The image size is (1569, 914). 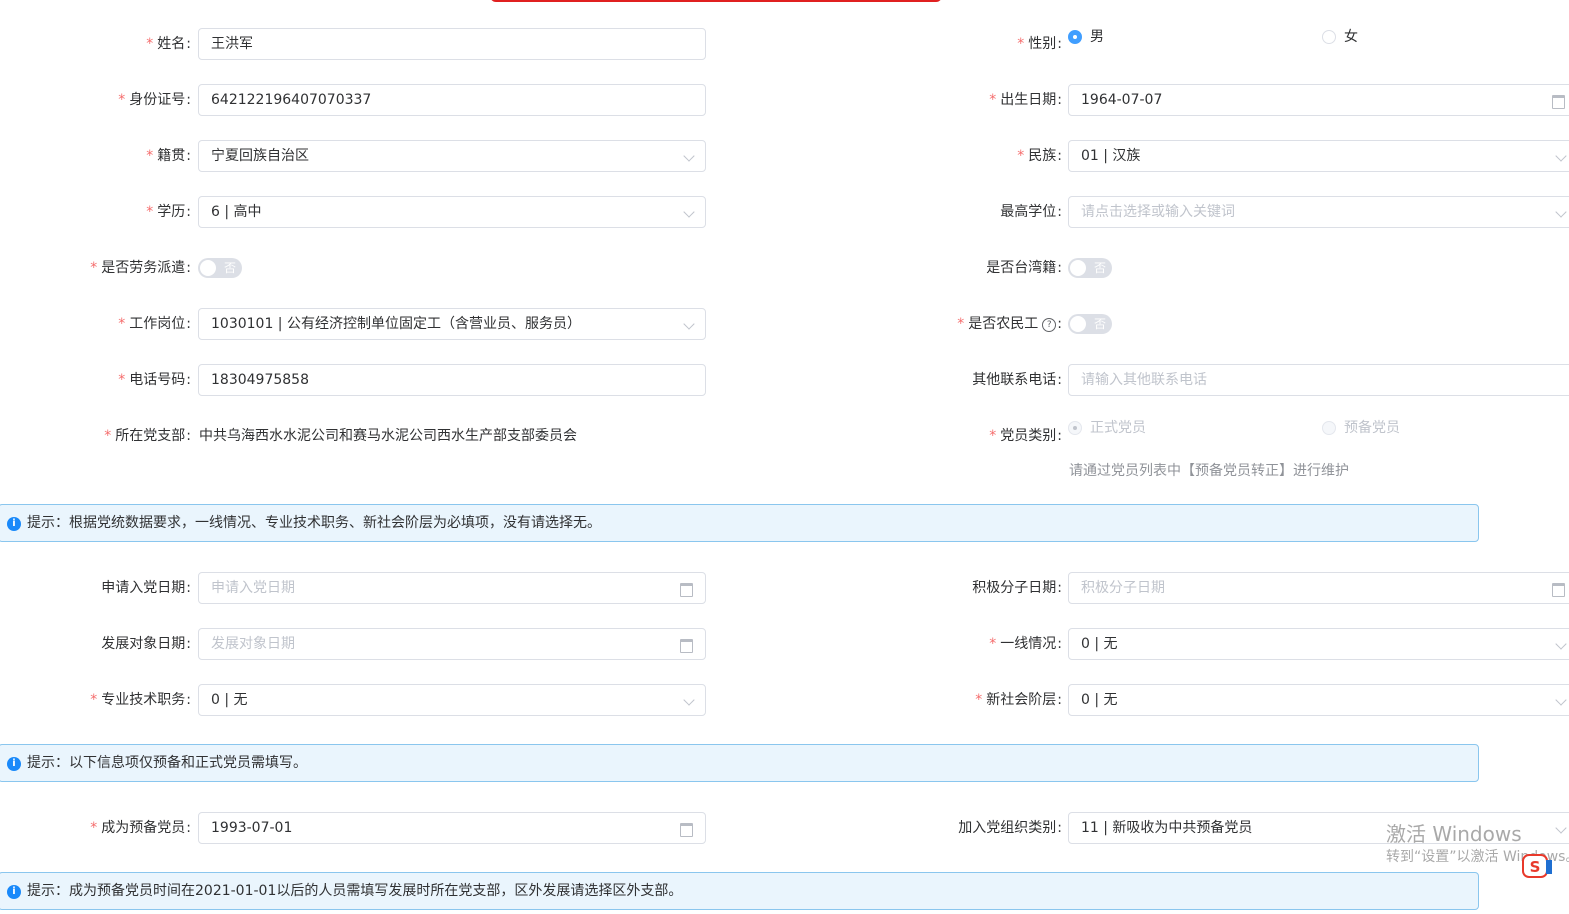 What do you see at coordinates (452, 156) in the screenshot?
I see `native-place-select: 宁夏回族自治区` at bounding box center [452, 156].